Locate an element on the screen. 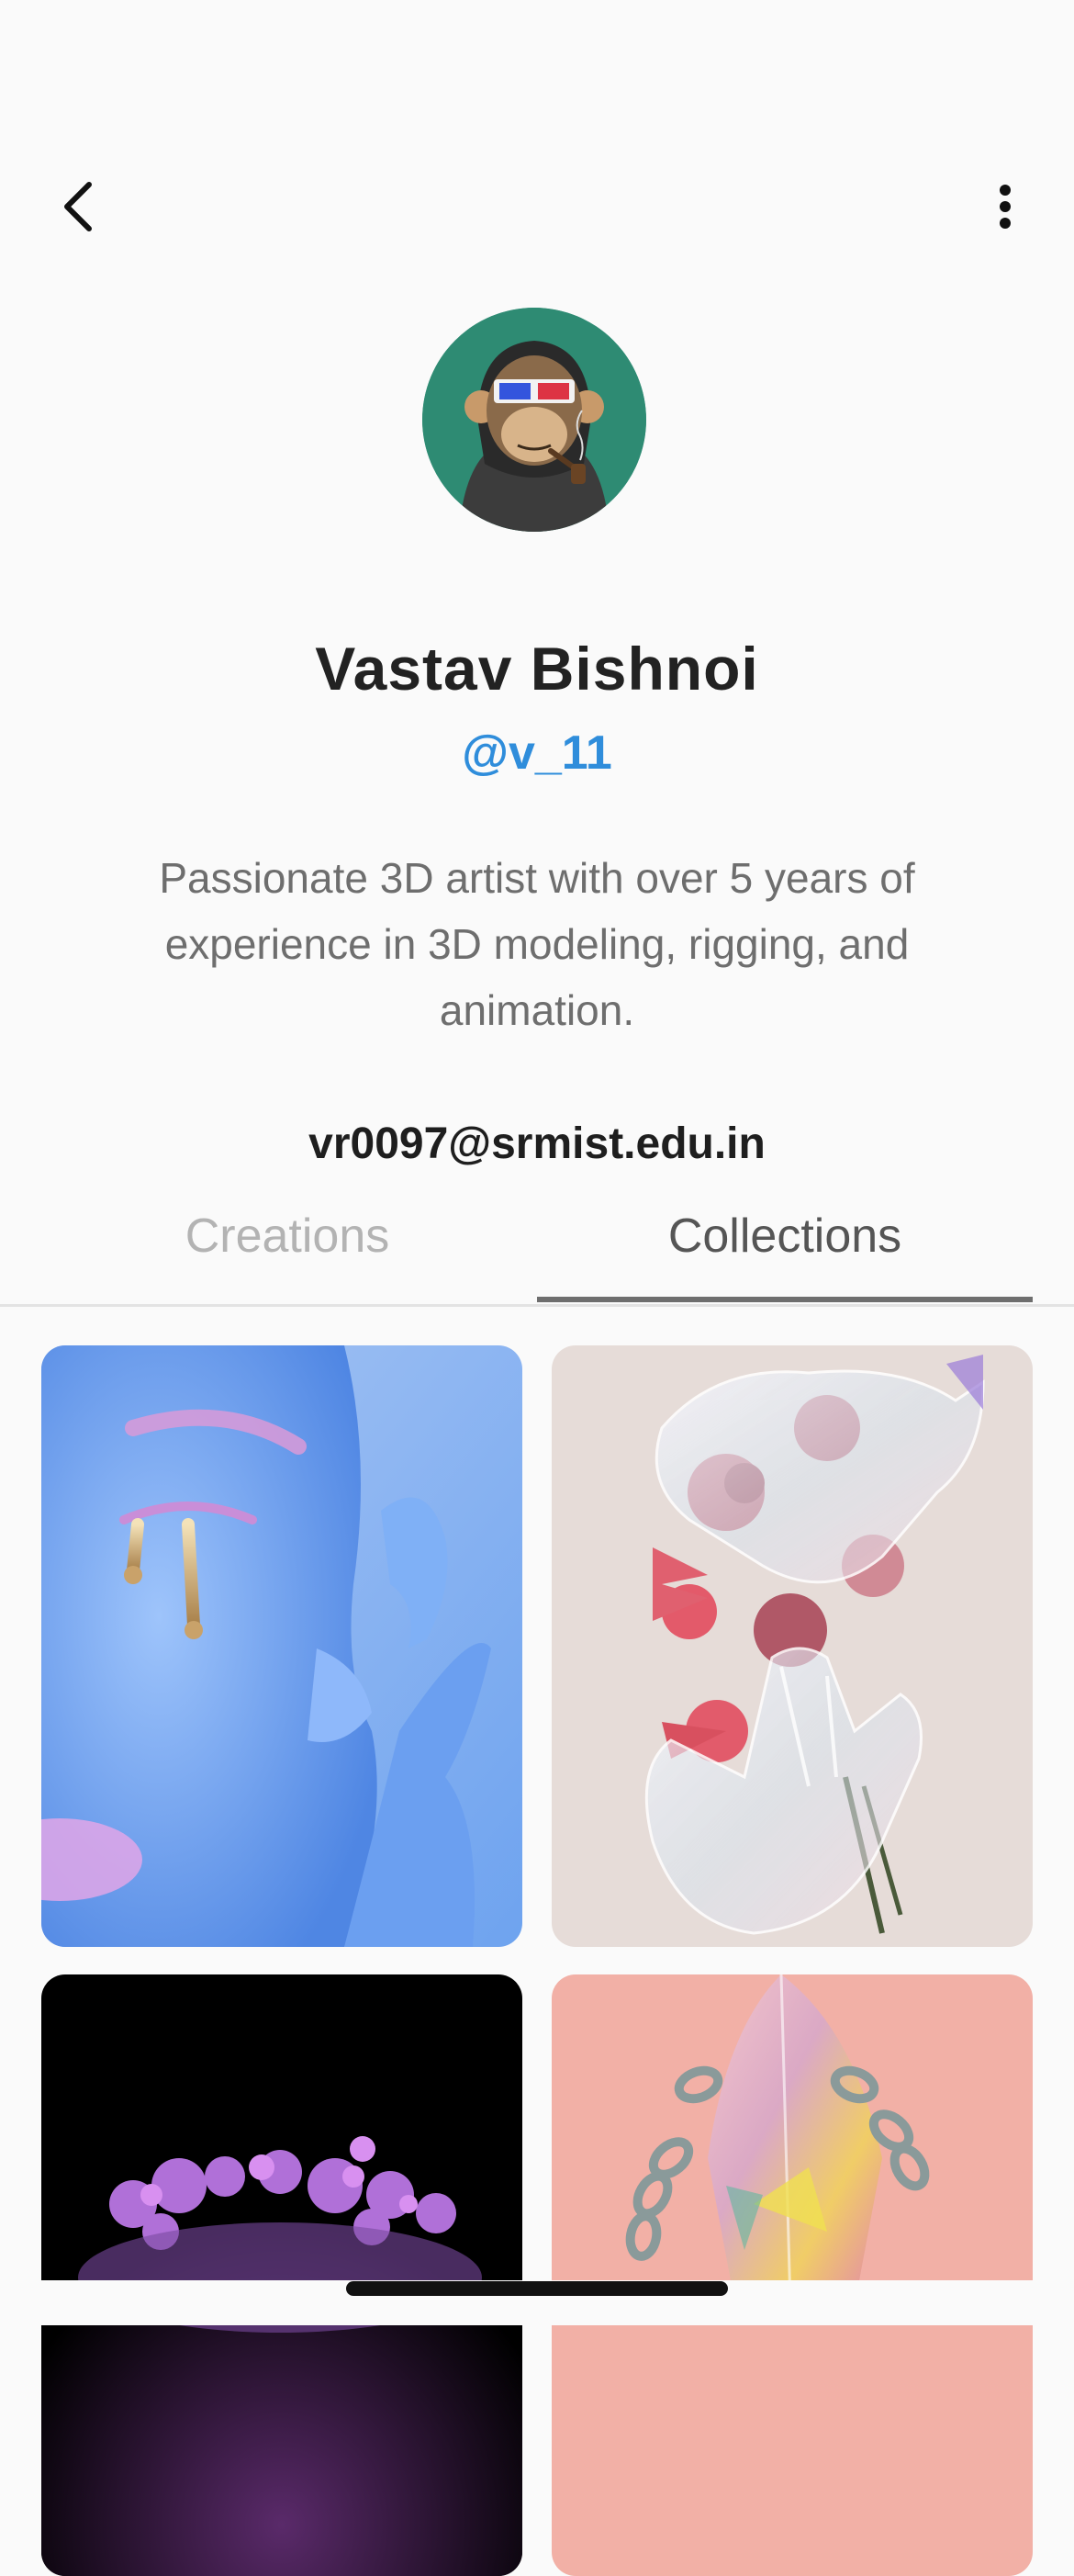  tab-creations: Creations is located at coordinates (287, 1245).